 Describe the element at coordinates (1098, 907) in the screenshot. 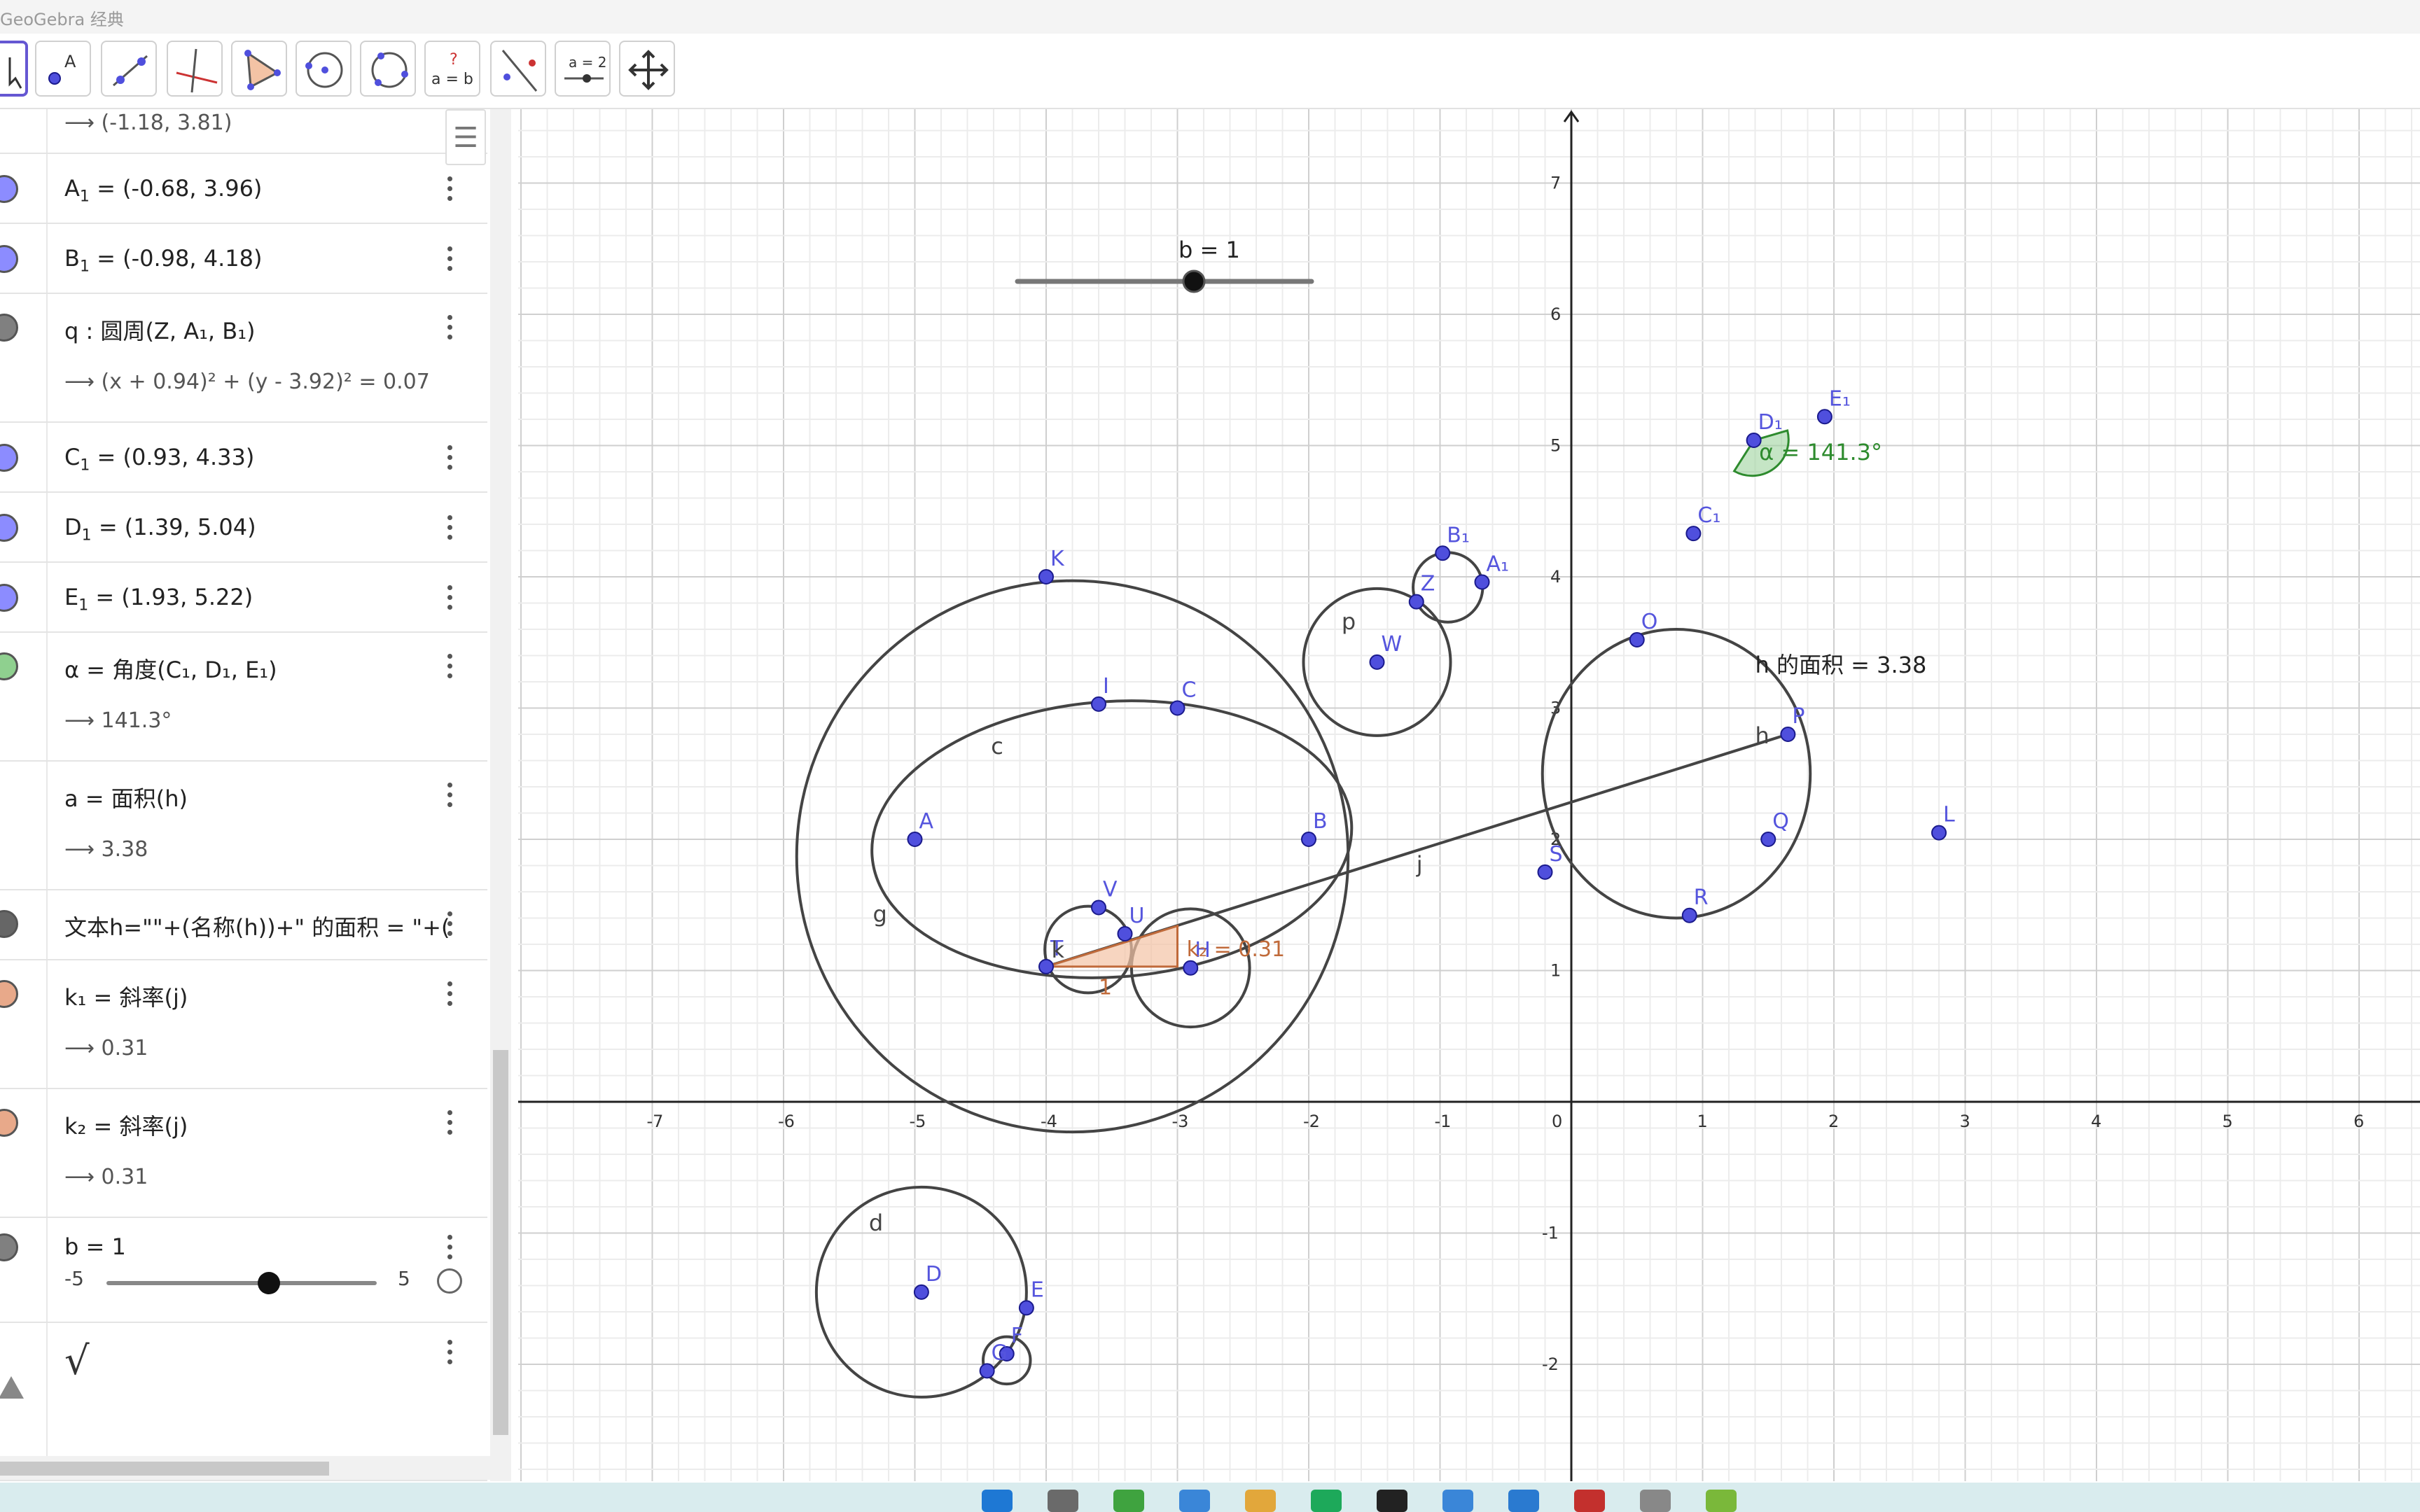

I see `point-V` at that location.